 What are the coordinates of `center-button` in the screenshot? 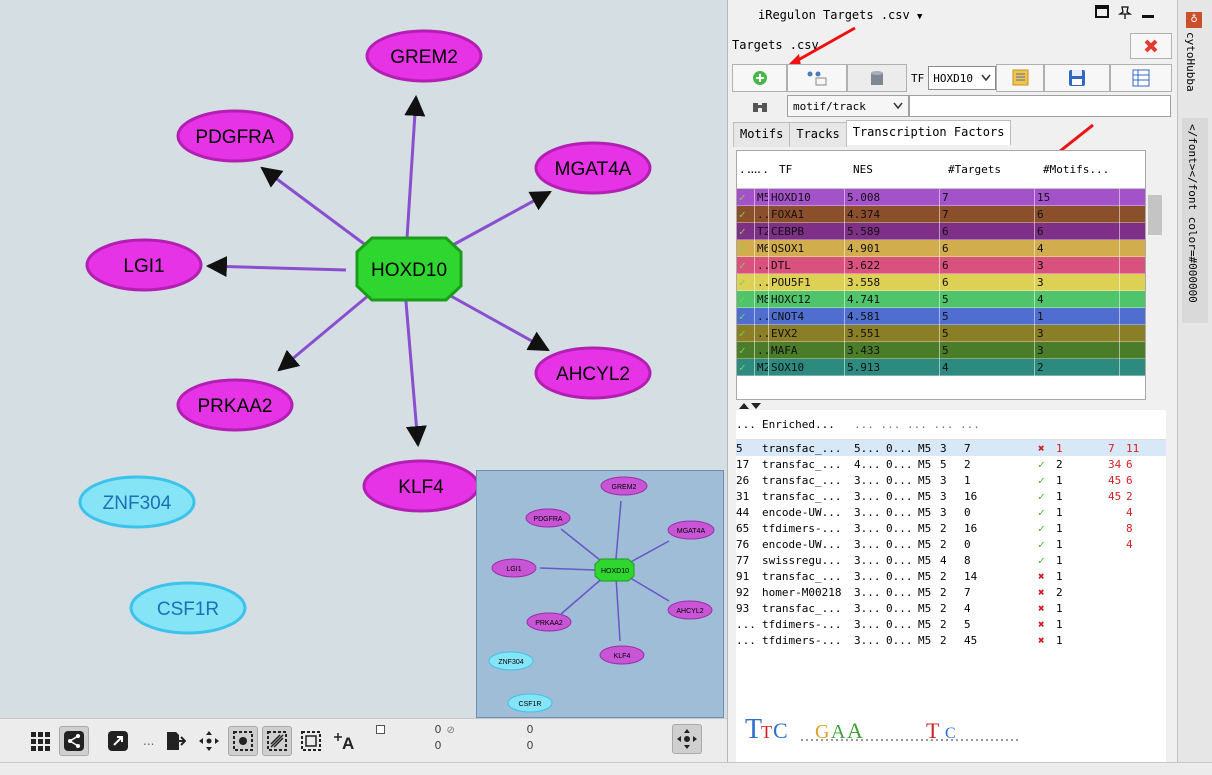 It's located at (209, 741).